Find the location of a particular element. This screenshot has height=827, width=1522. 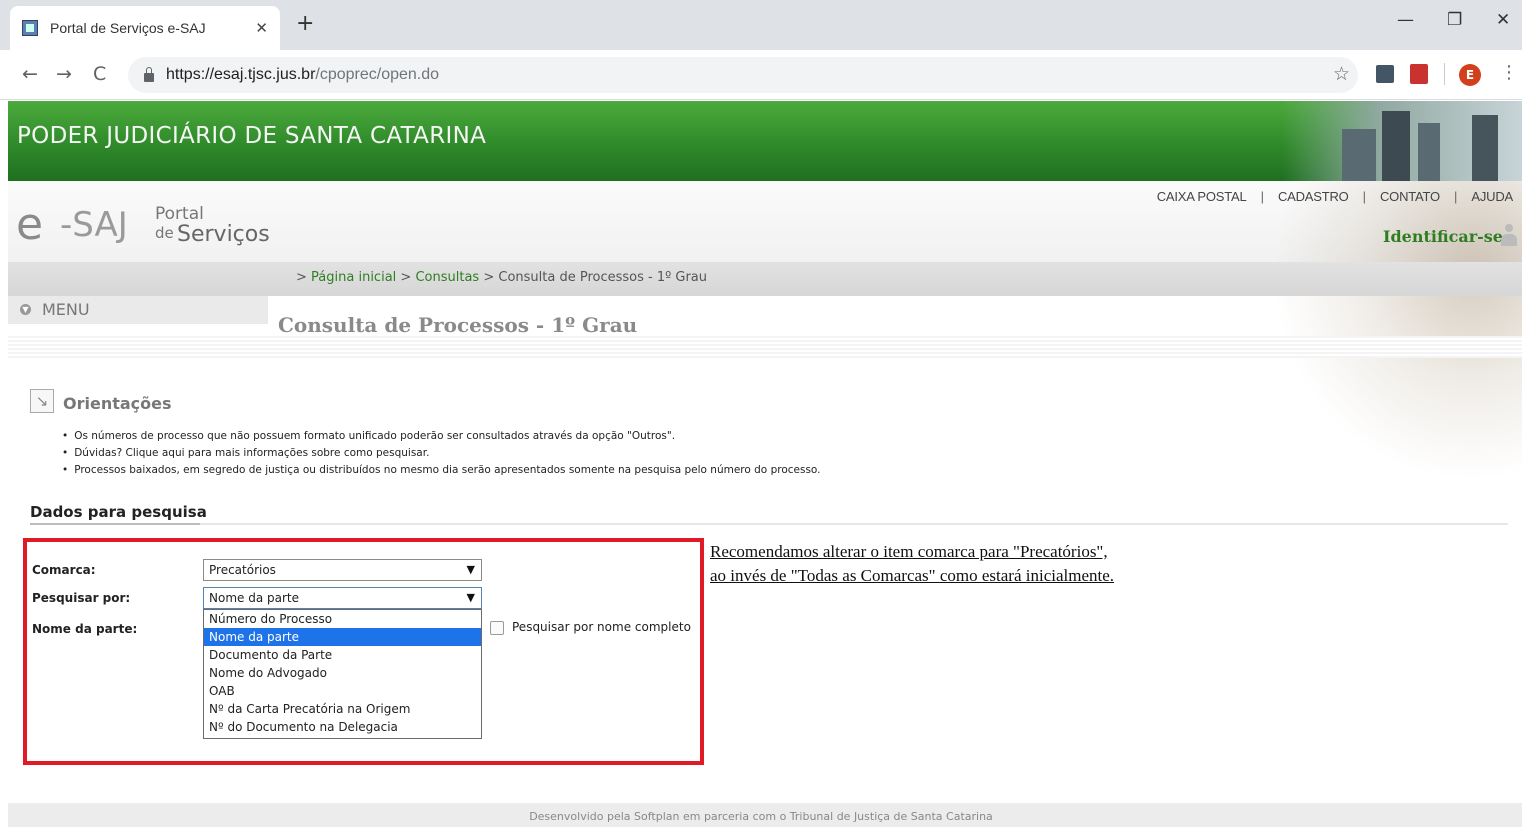

menu-label: MENU is located at coordinates (66, 309).